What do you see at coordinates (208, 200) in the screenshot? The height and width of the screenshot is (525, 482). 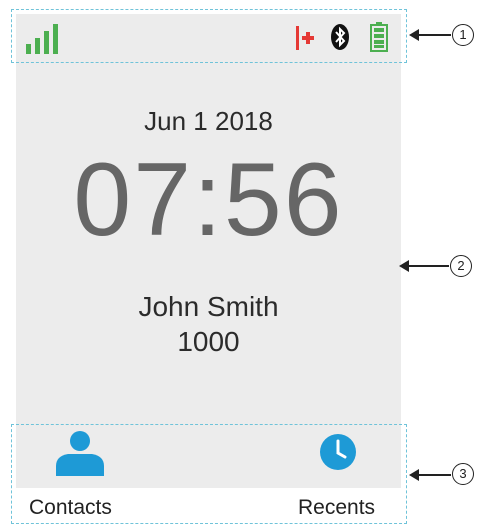 I see `time-display: 07:56` at bounding box center [208, 200].